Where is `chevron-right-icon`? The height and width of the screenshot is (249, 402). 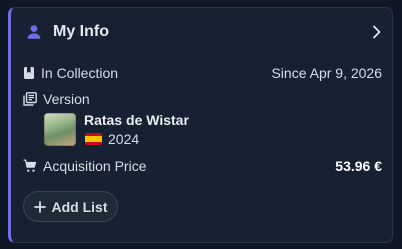
chevron-right-icon is located at coordinates (377, 32).